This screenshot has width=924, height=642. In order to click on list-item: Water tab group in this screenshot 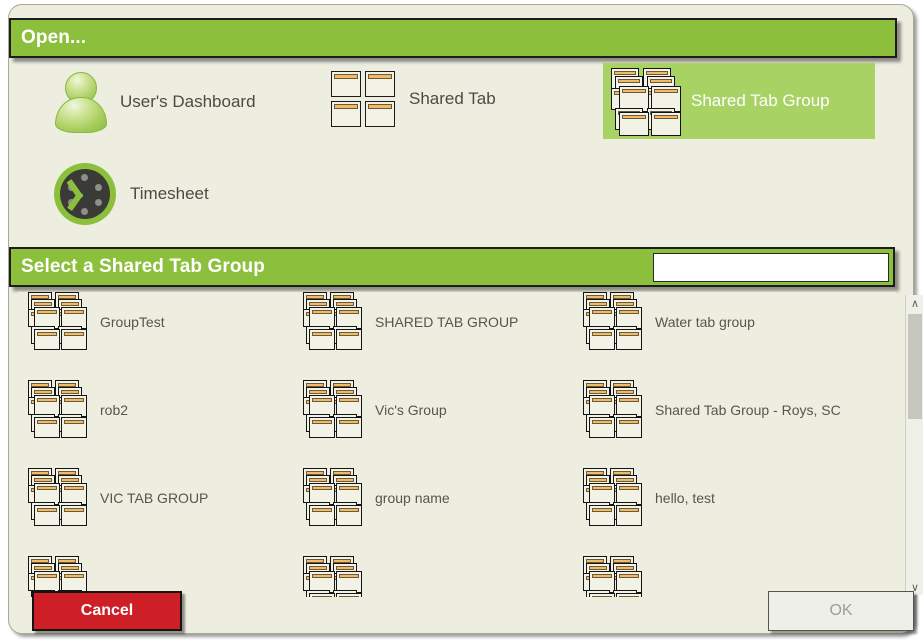, I will do `click(714, 322)`.